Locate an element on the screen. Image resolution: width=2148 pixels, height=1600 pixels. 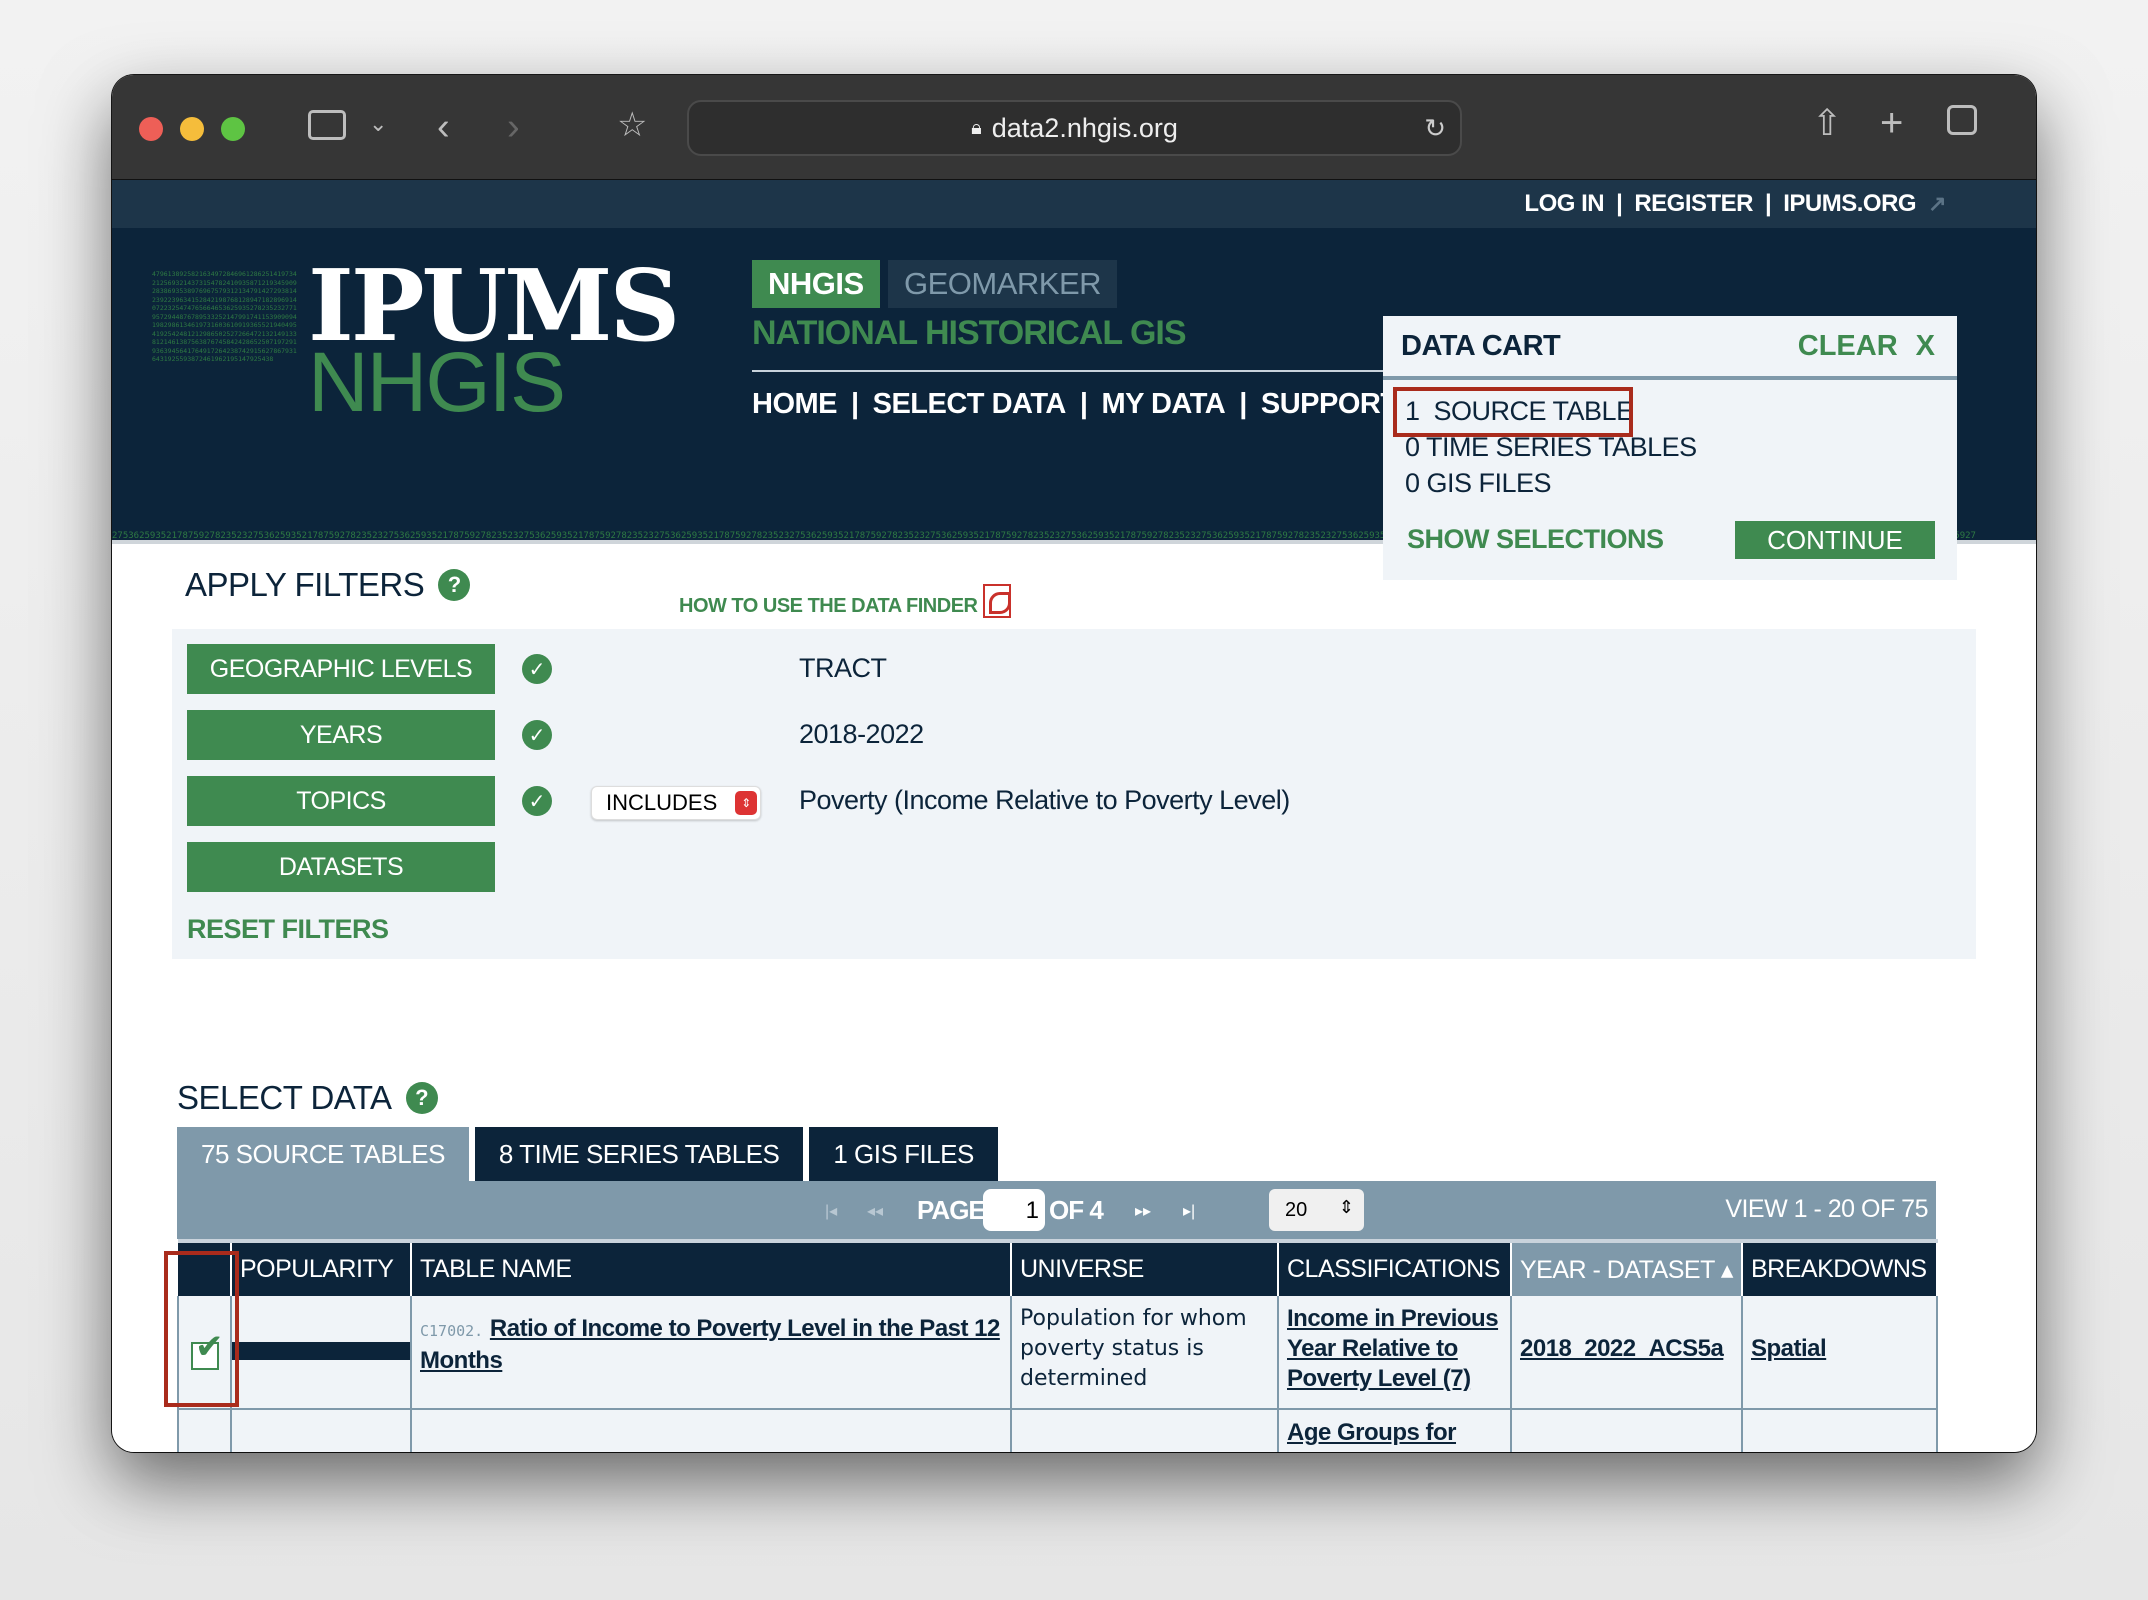
cart-gis-files: 0 GIS FILES is located at coordinates (1478, 483).